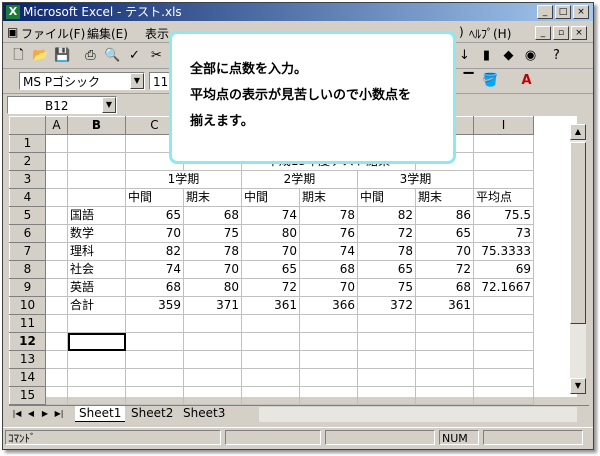  I want to click on active-cell-b12, so click(96, 341).